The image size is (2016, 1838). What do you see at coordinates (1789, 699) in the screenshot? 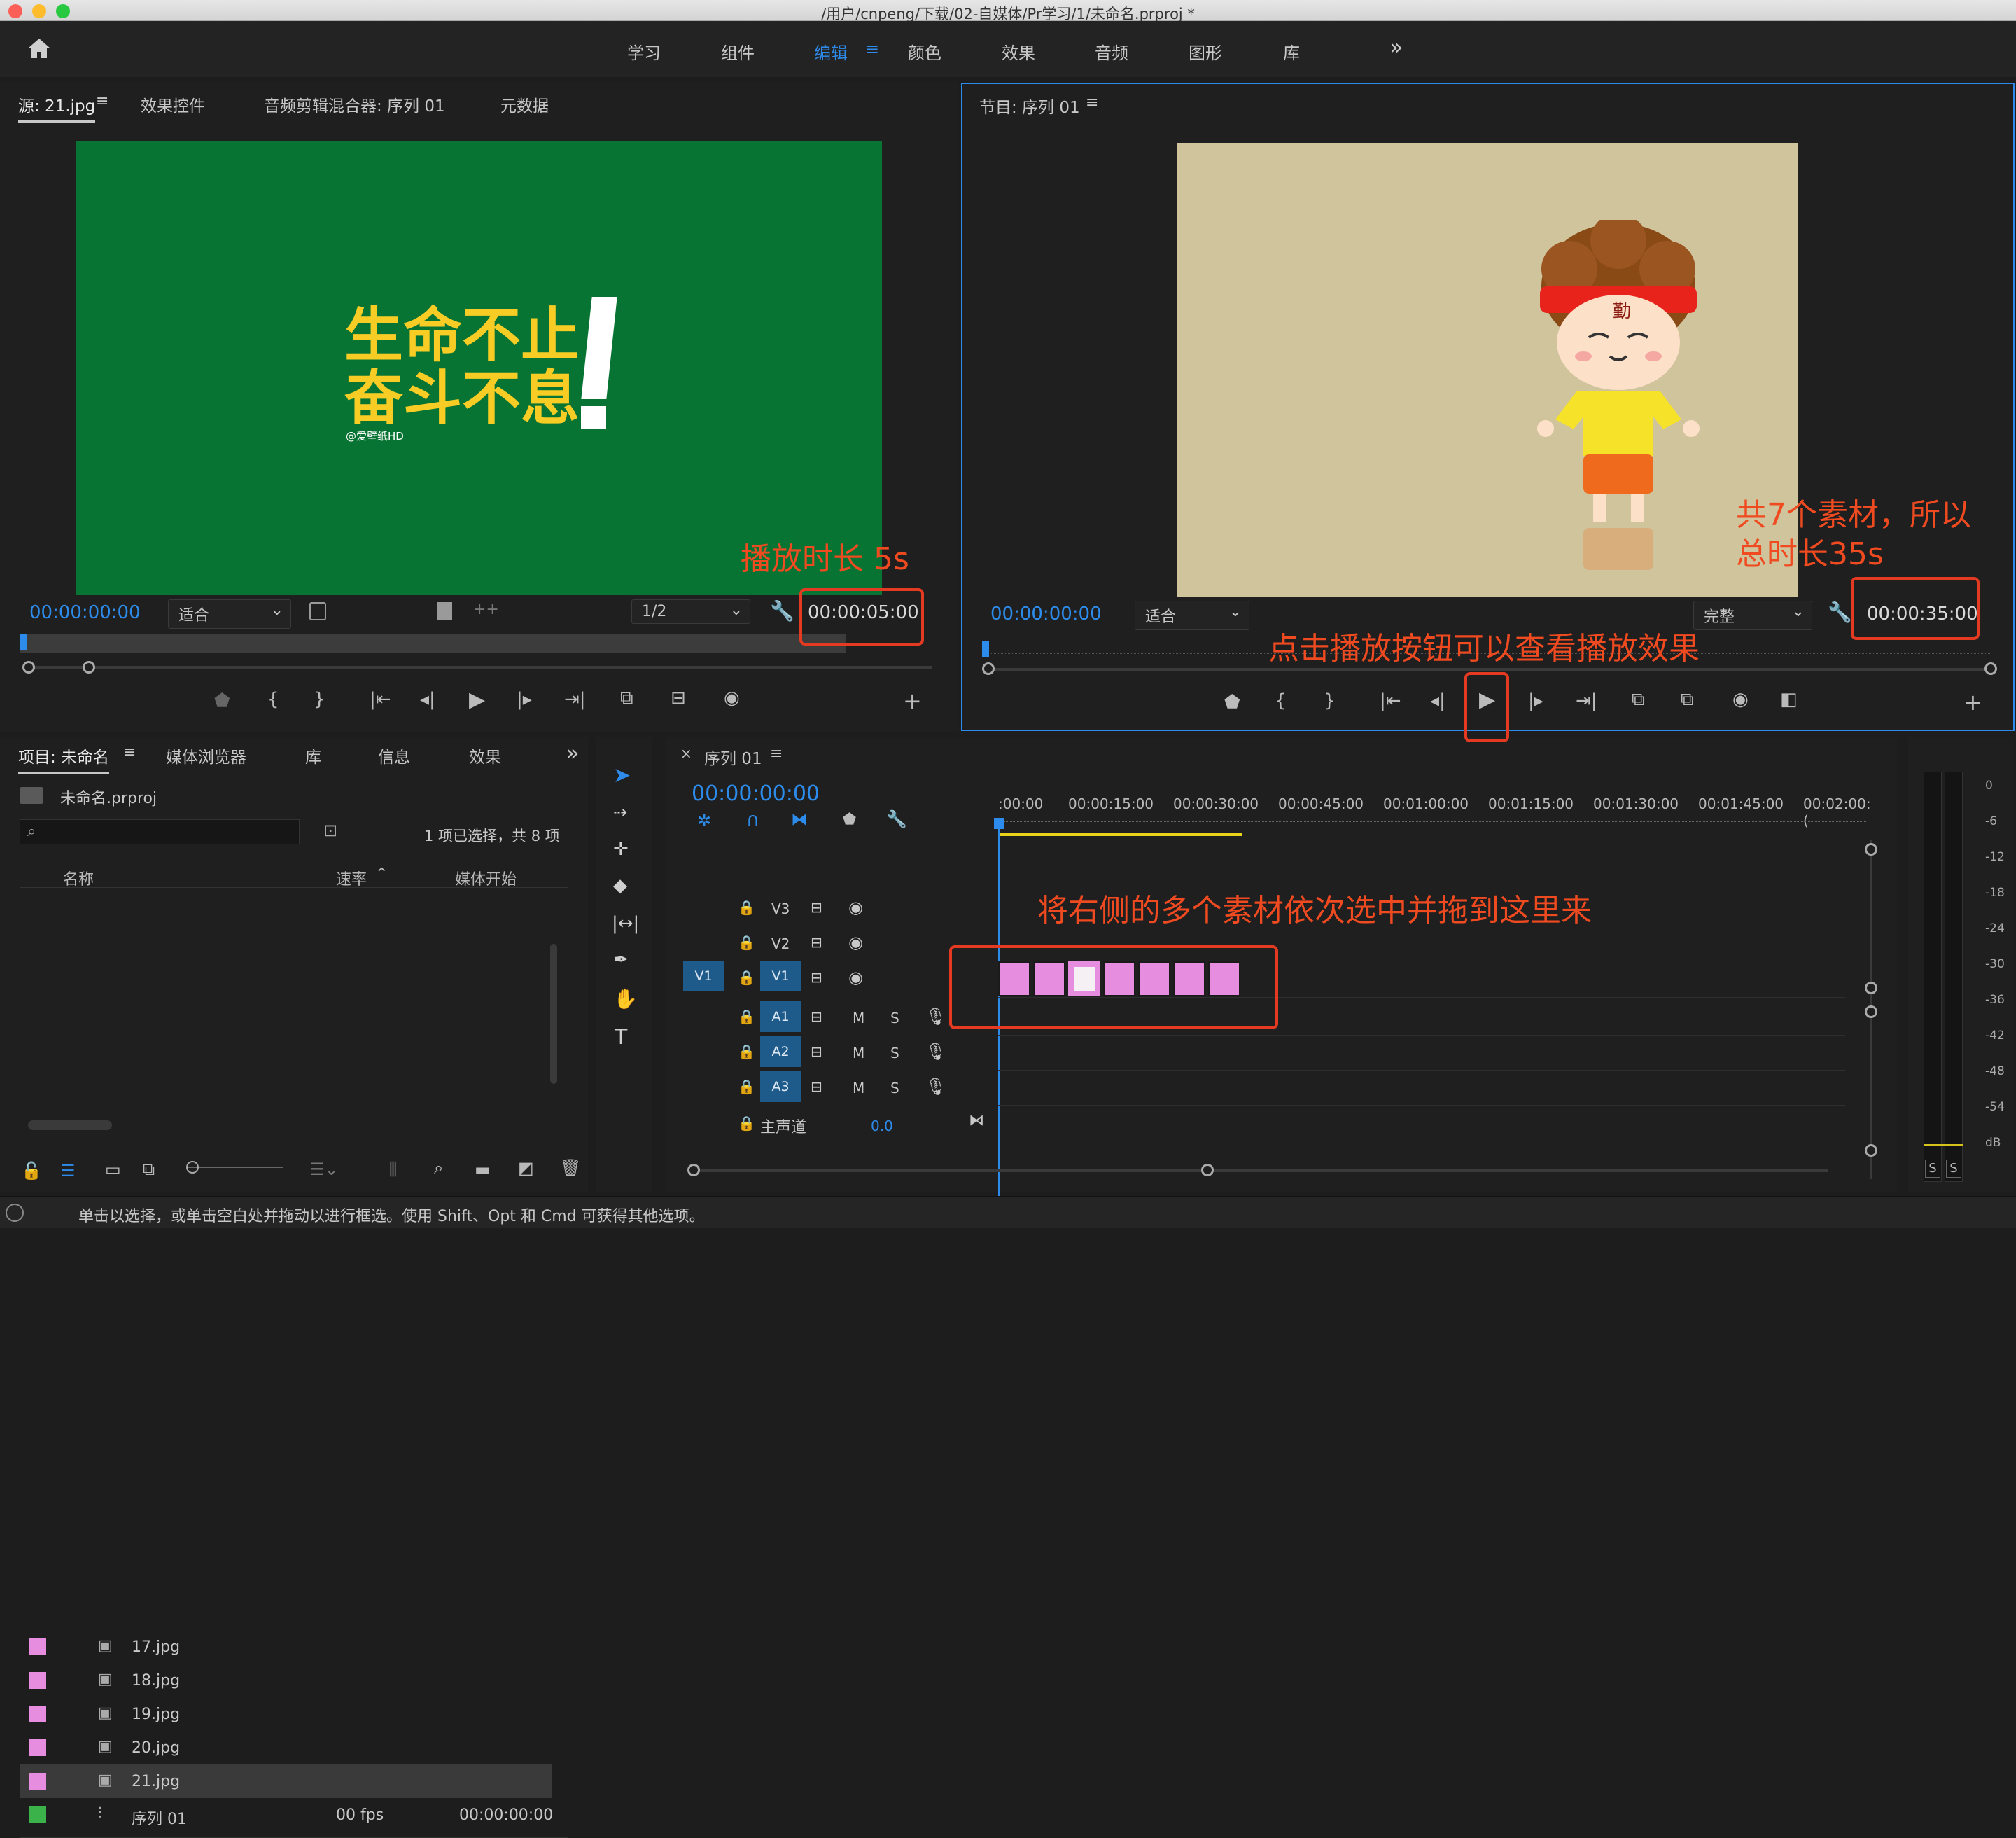
I see `comparison-view-icon: ◧` at bounding box center [1789, 699].